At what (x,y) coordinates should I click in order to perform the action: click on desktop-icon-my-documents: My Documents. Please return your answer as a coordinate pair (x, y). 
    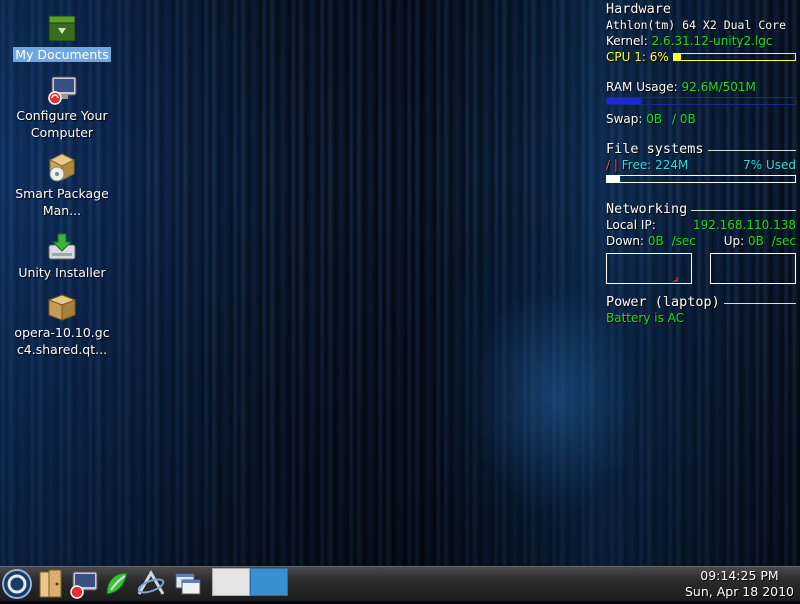
    Looking at the image, I should click on (62, 38).